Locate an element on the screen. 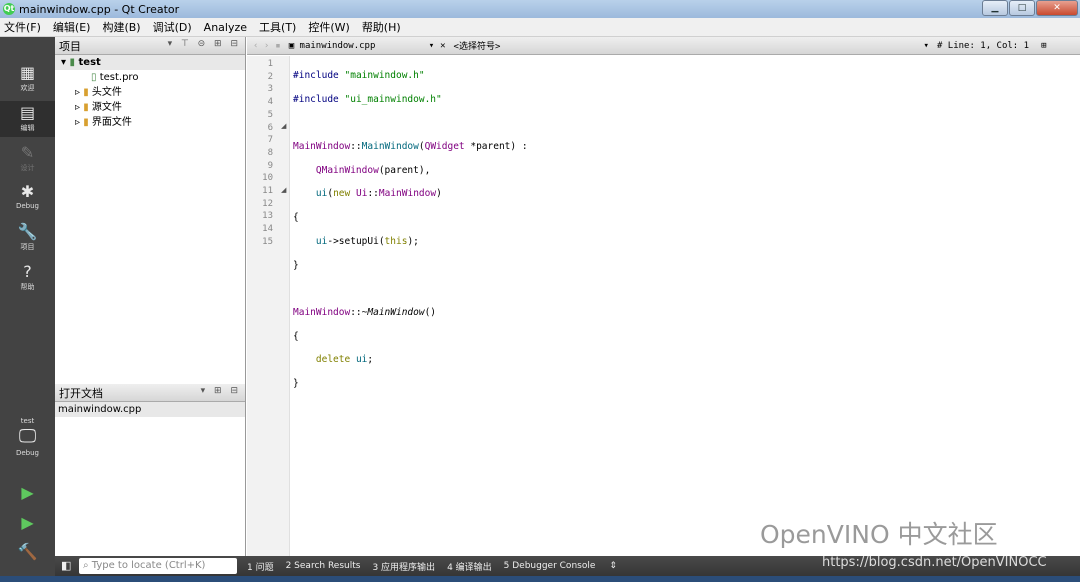  play-debug-icon: ▶ is located at coordinates (27, 522).